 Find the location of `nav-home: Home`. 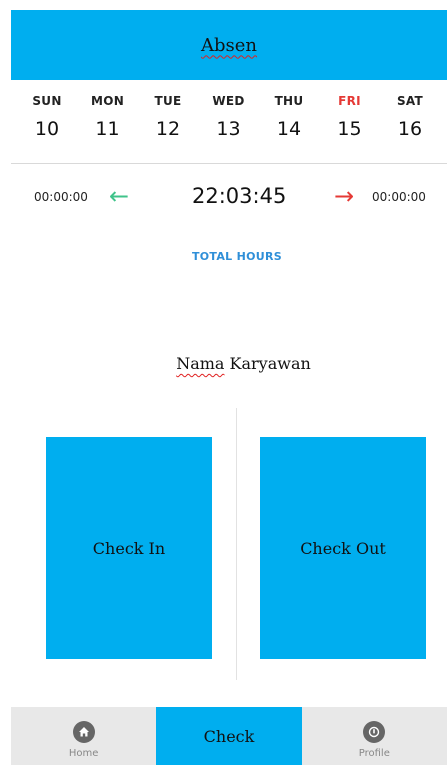

nav-home: Home is located at coordinates (83, 736).